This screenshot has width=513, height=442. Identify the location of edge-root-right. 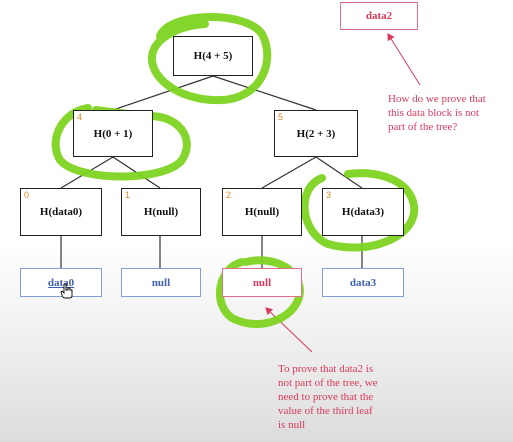
(264, 93).